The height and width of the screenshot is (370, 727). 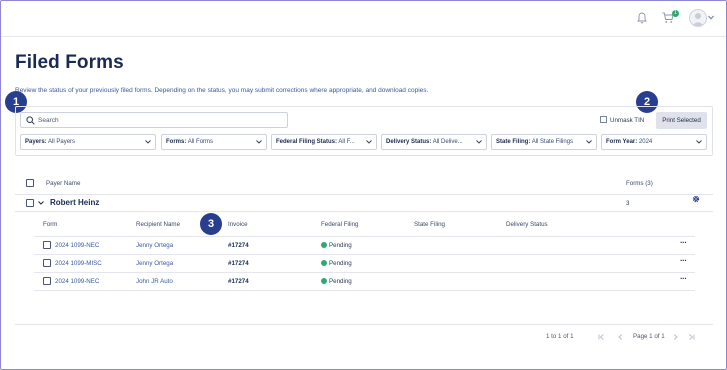 I want to click on filter-label: Federal Filing Status:, so click(x=307, y=142).